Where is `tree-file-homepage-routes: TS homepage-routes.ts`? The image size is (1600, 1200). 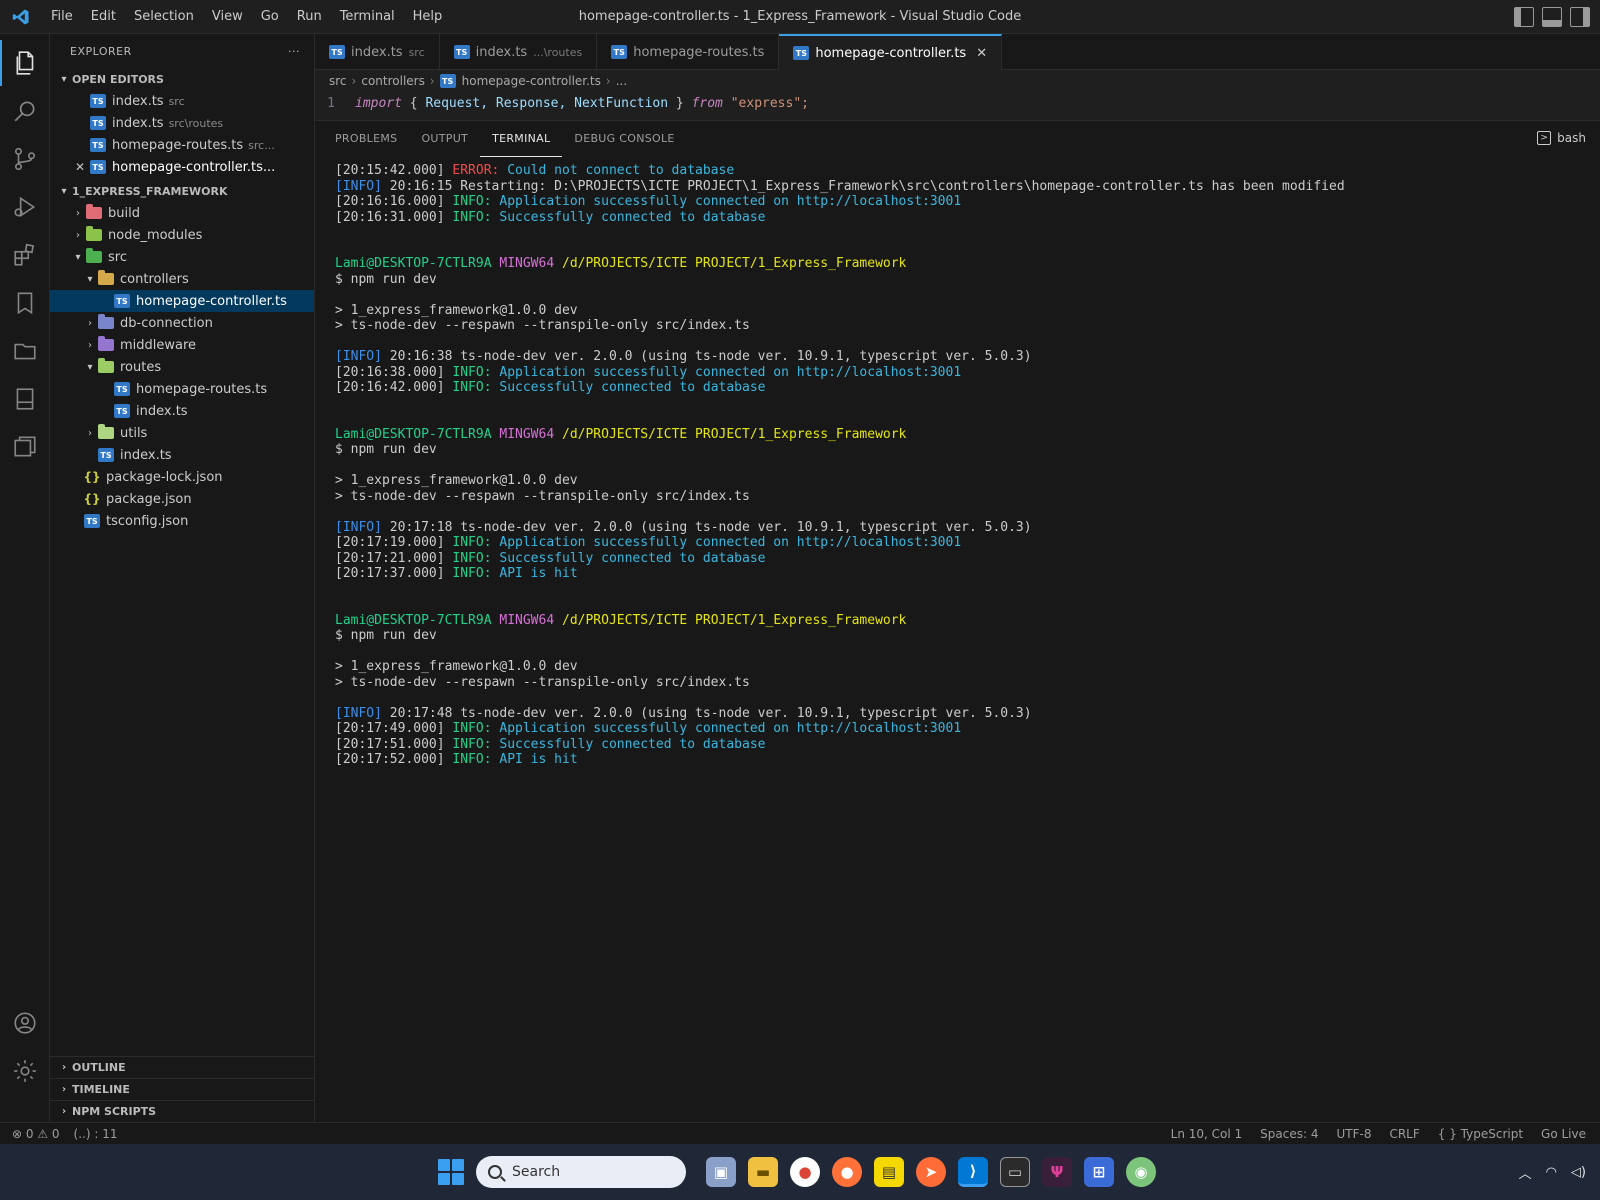
tree-file-homepage-routes: TS homepage-routes.ts is located at coordinates (182, 389).